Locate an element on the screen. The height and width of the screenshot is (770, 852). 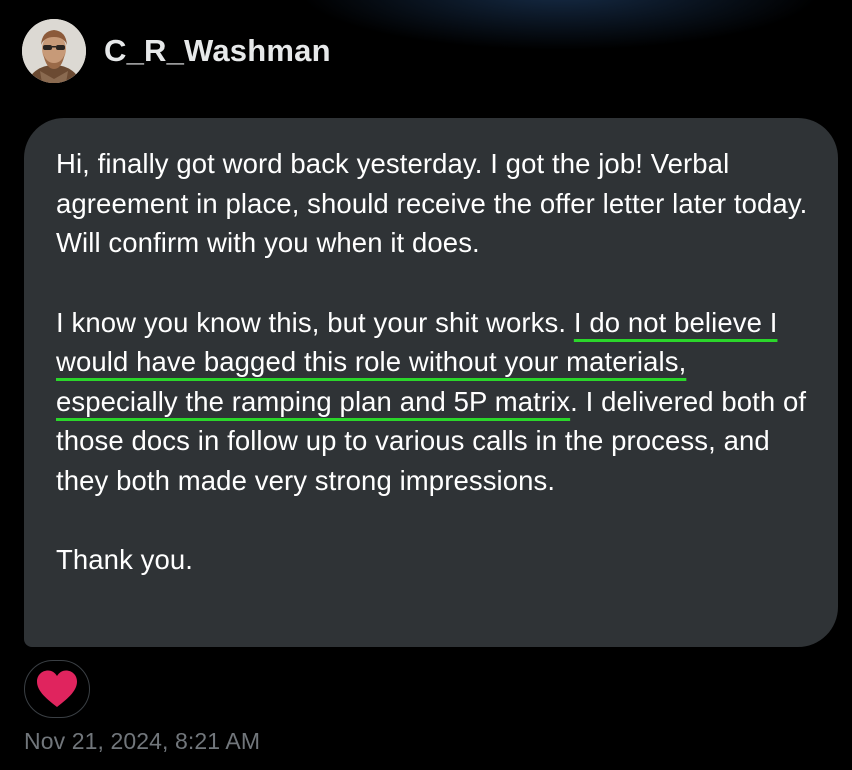
avatar-image is located at coordinates (54, 51).